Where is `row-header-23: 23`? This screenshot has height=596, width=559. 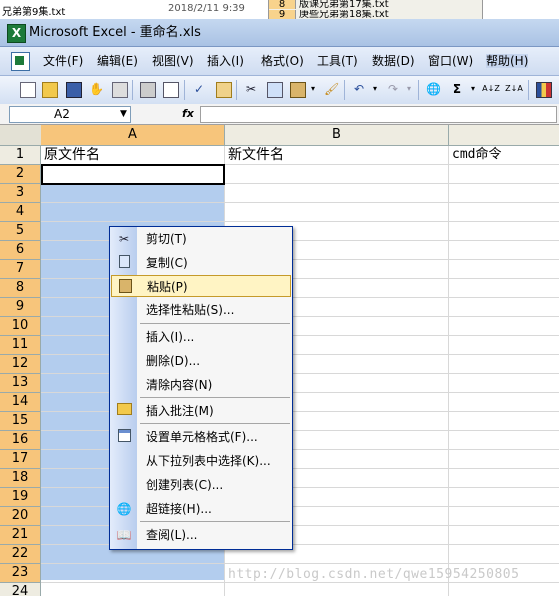
row-header-23: 23 is located at coordinates (20, 573).